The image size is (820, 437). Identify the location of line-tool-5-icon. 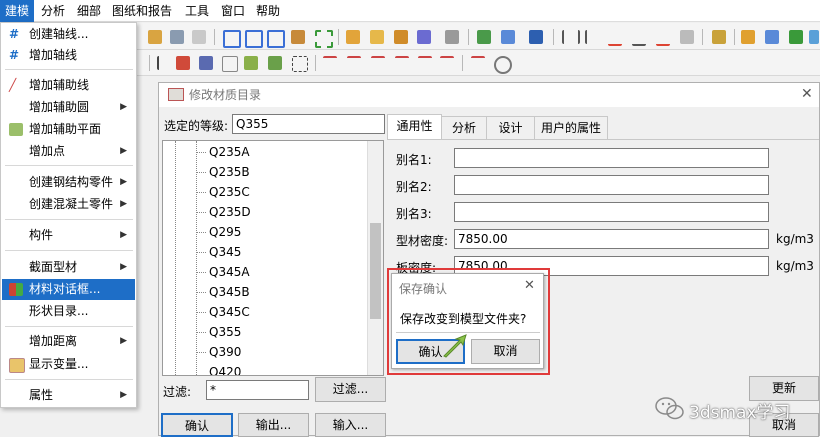
(425, 64).